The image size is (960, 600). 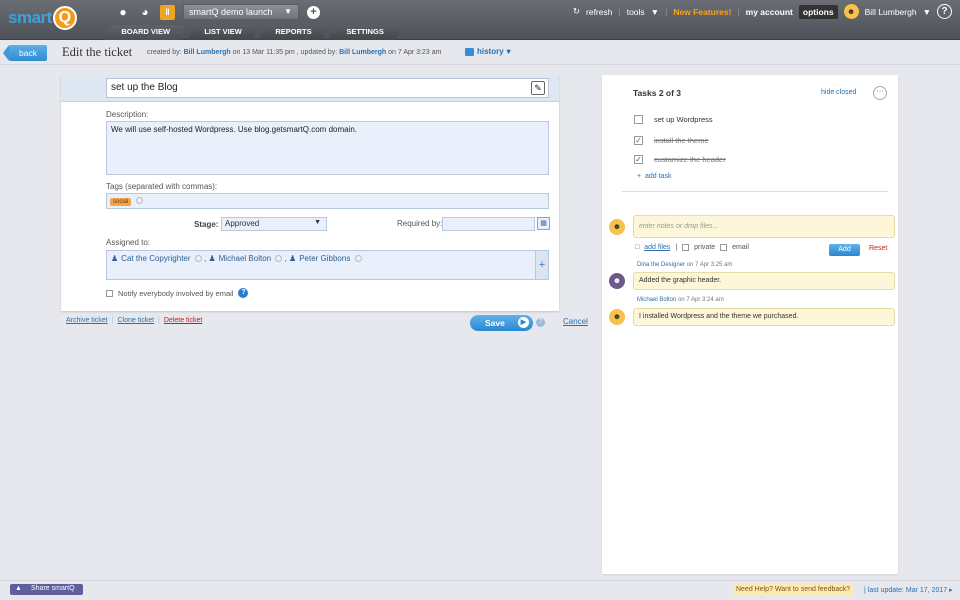 What do you see at coordinates (123, 12) in the screenshot?
I see `user-icon: ●` at bounding box center [123, 12].